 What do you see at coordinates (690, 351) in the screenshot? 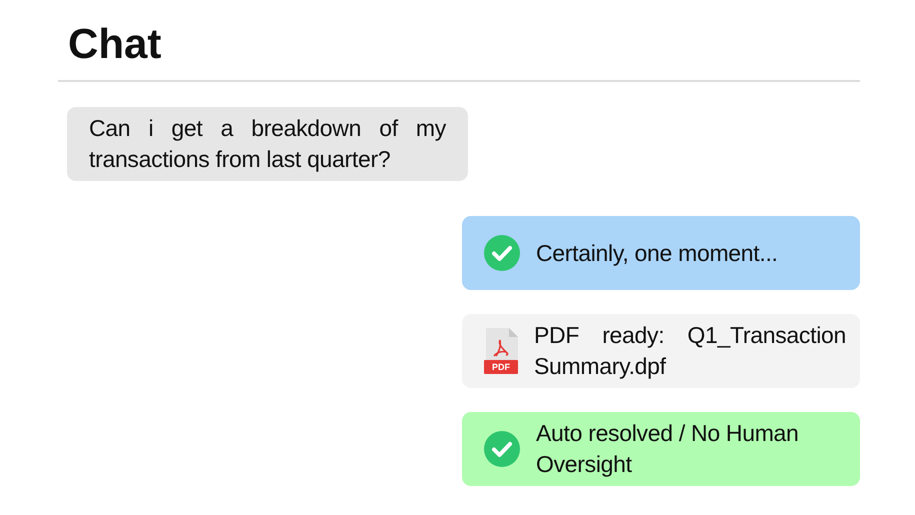
I see `message-text: PDF ready: Q1_Transaction Summary.dpf` at bounding box center [690, 351].